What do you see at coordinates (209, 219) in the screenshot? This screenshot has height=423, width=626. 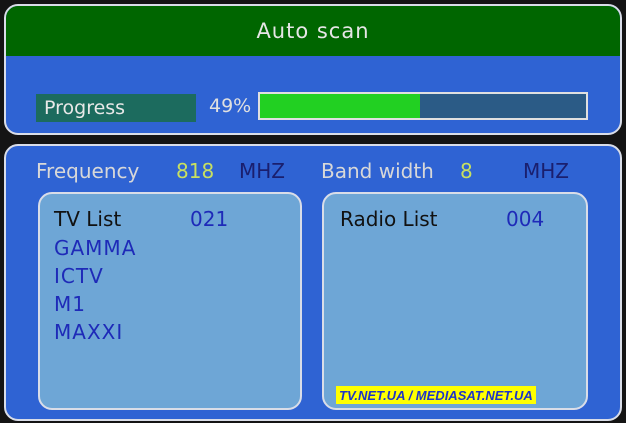 I see `tv-list-count: 021` at bounding box center [209, 219].